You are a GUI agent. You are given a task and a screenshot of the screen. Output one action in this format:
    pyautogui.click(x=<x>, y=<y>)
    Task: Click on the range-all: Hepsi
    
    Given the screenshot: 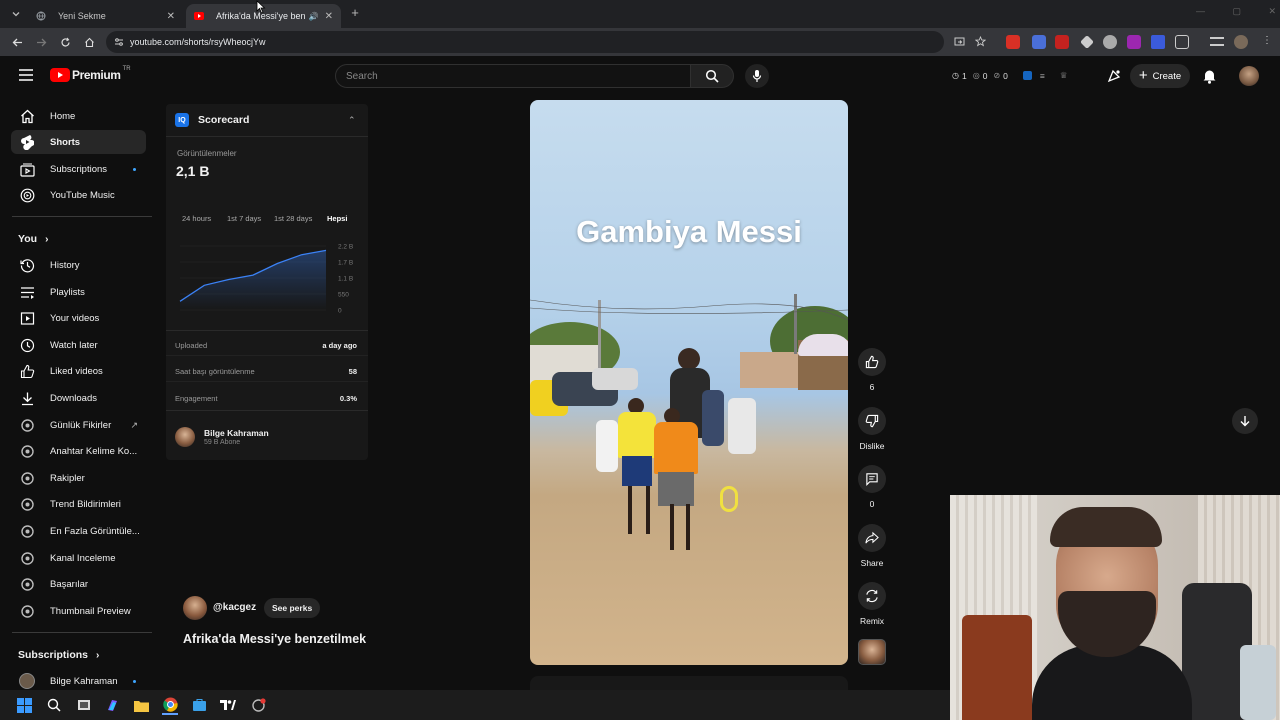 What is the action you would take?
    pyautogui.click(x=337, y=218)
    